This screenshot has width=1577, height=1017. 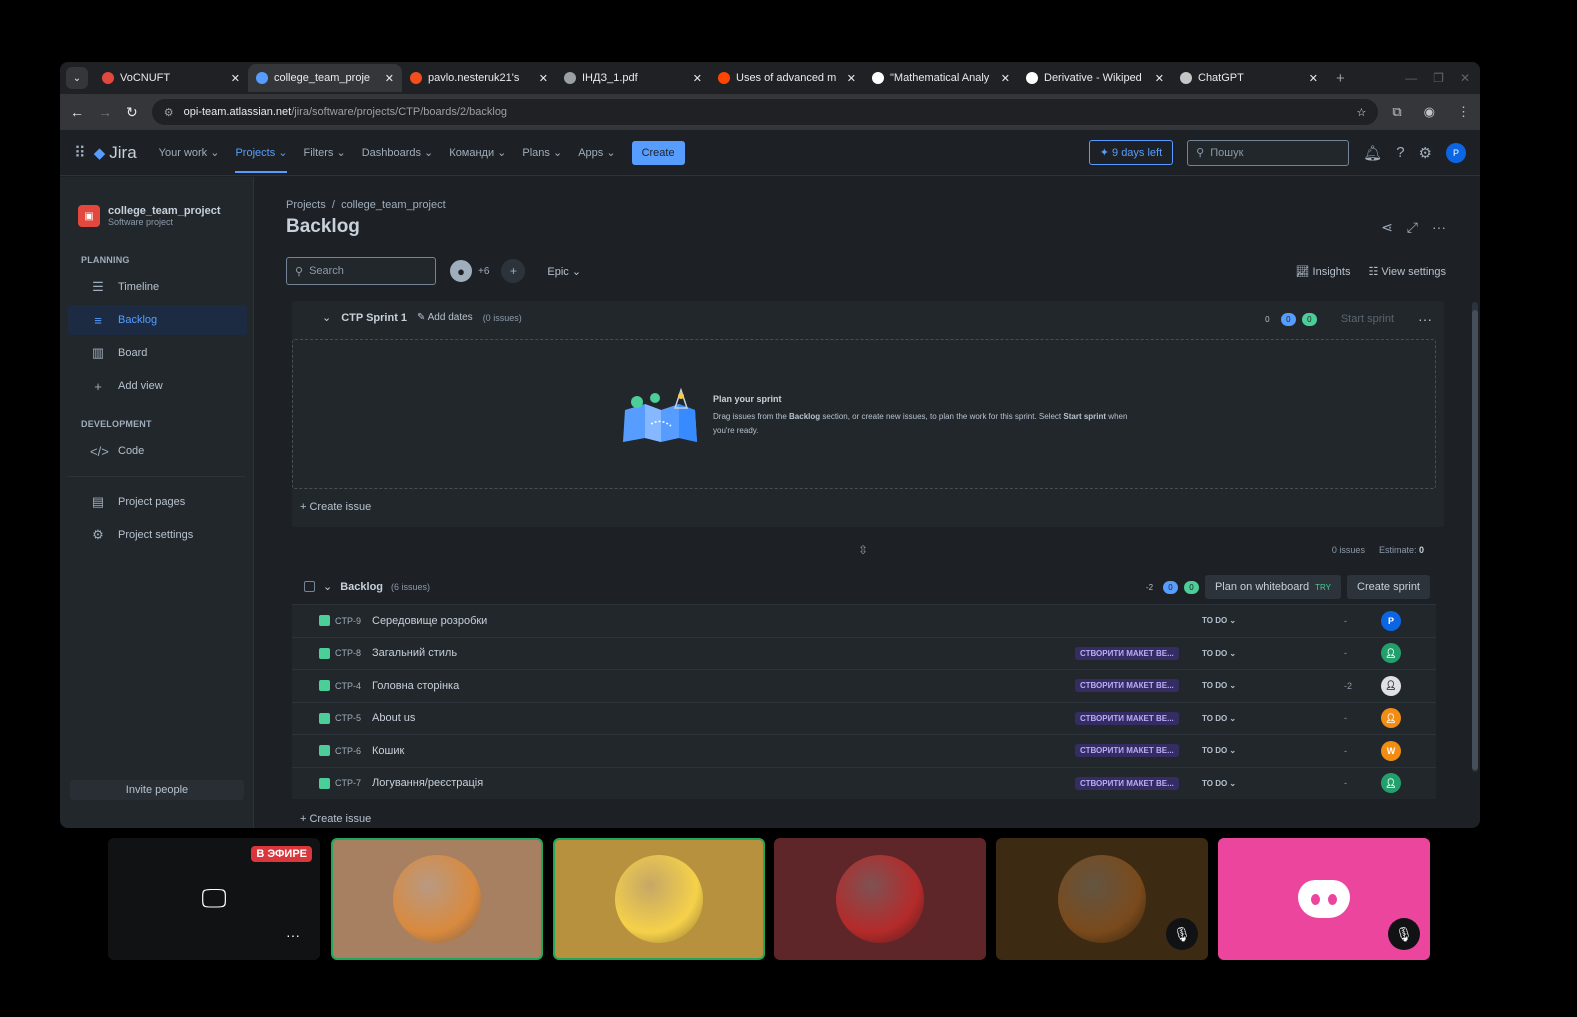 What do you see at coordinates (1348, 686) in the screenshot?
I see `story-points: -2` at bounding box center [1348, 686].